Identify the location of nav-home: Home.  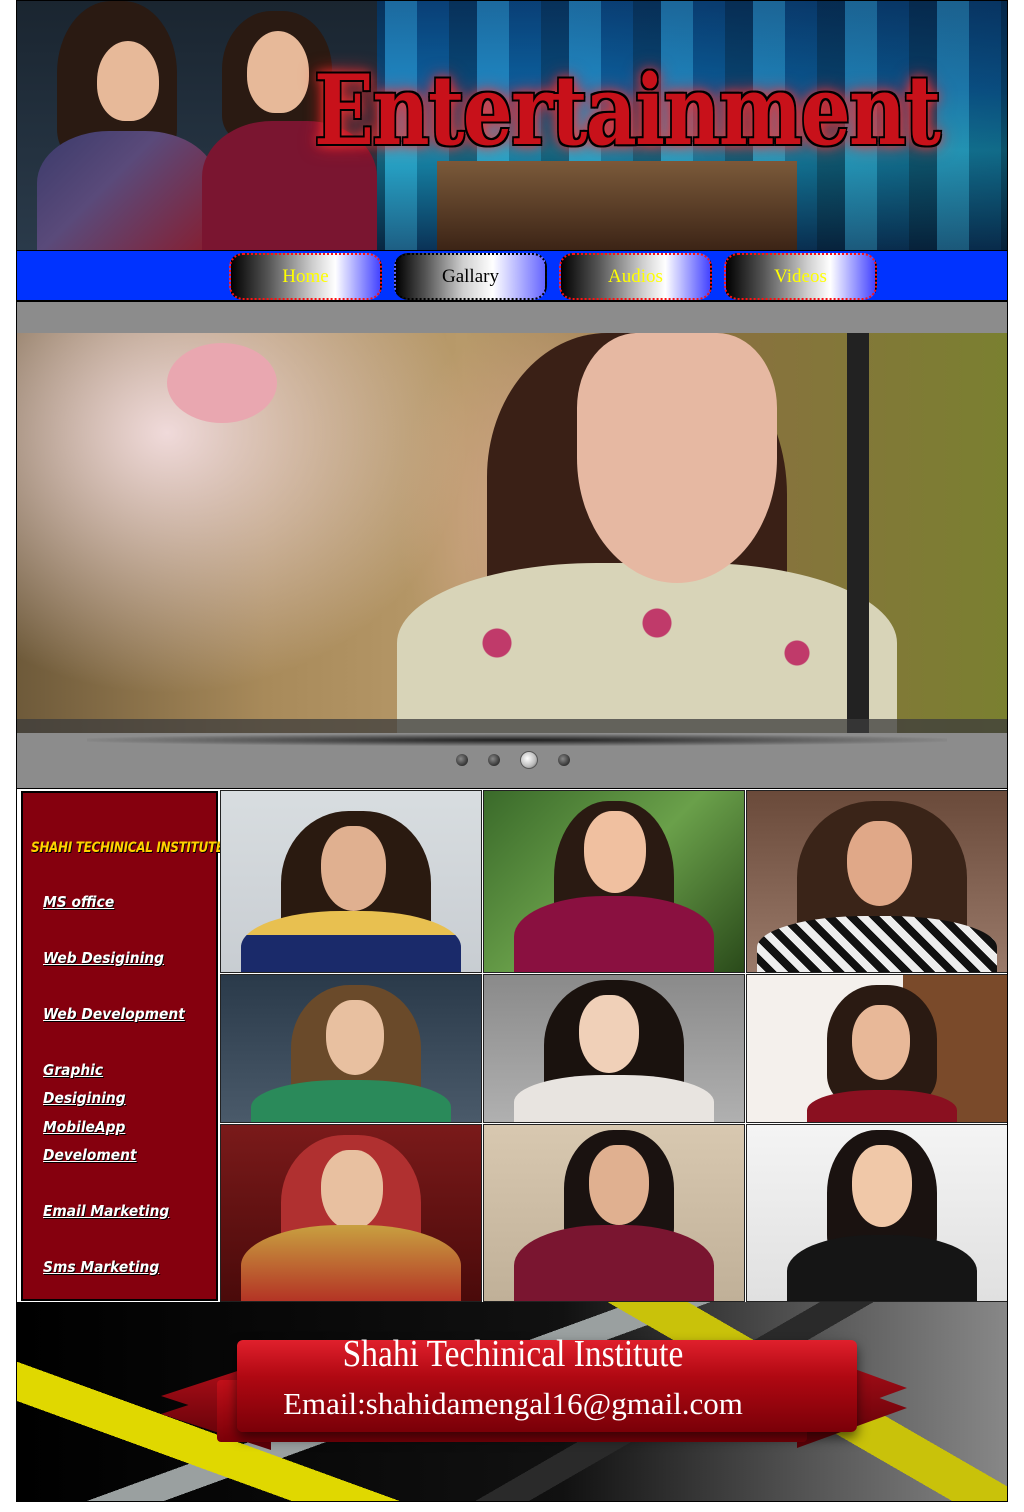
(305, 276).